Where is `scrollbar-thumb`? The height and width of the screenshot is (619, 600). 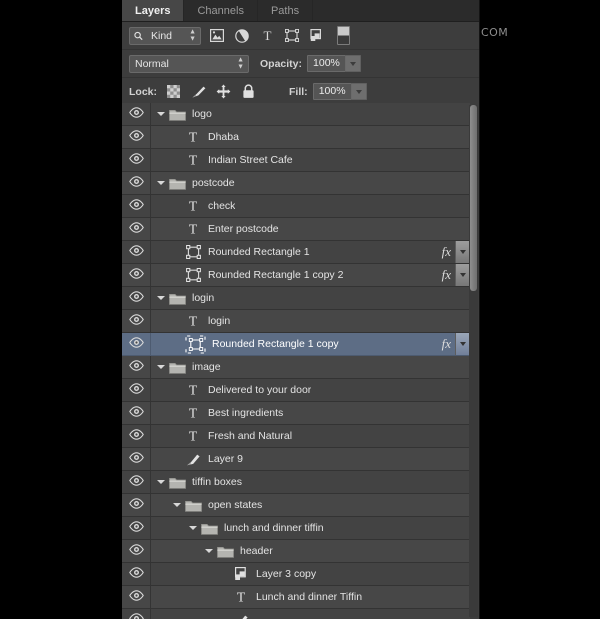 scrollbar-thumb is located at coordinates (473, 198).